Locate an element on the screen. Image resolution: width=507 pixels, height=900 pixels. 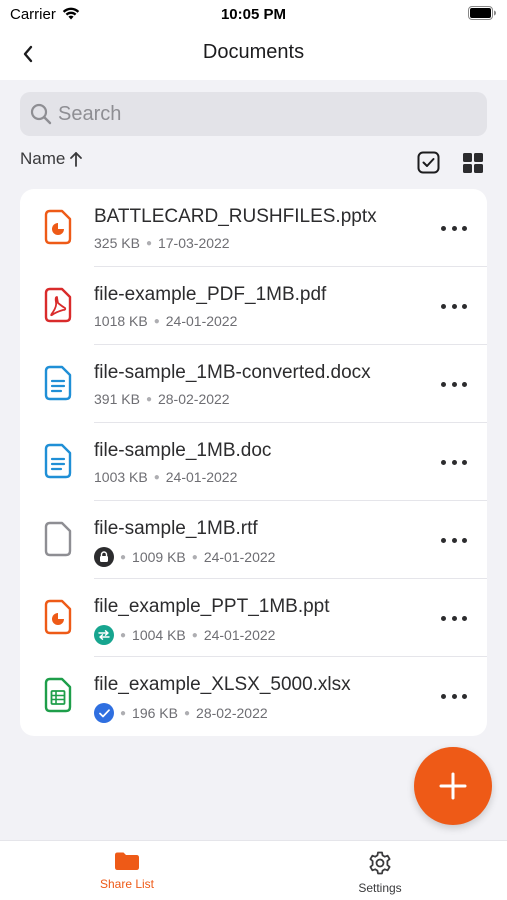
search-input is located at coordinates (258, 114).